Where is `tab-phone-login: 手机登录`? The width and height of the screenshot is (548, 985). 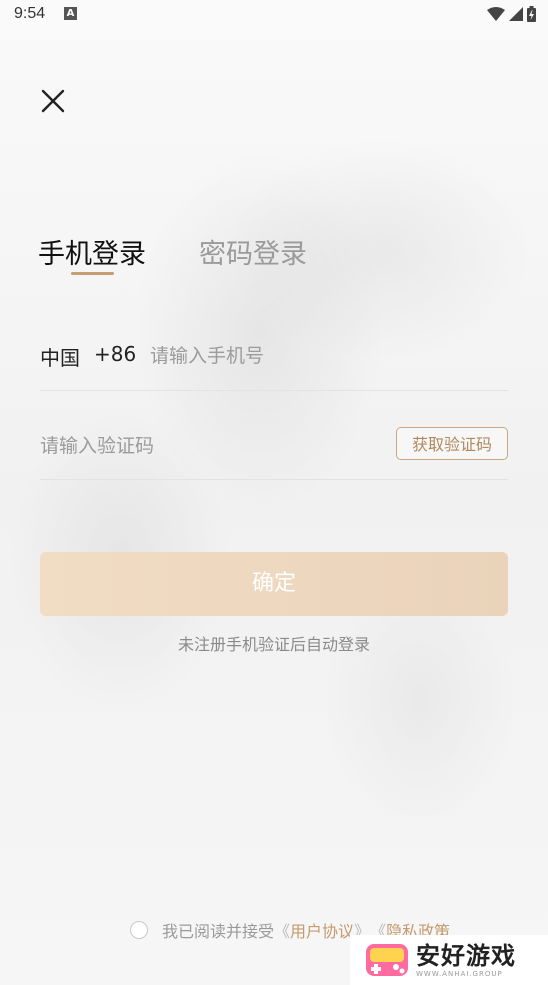 tab-phone-login: 手机登录 is located at coordinates (92, 251).